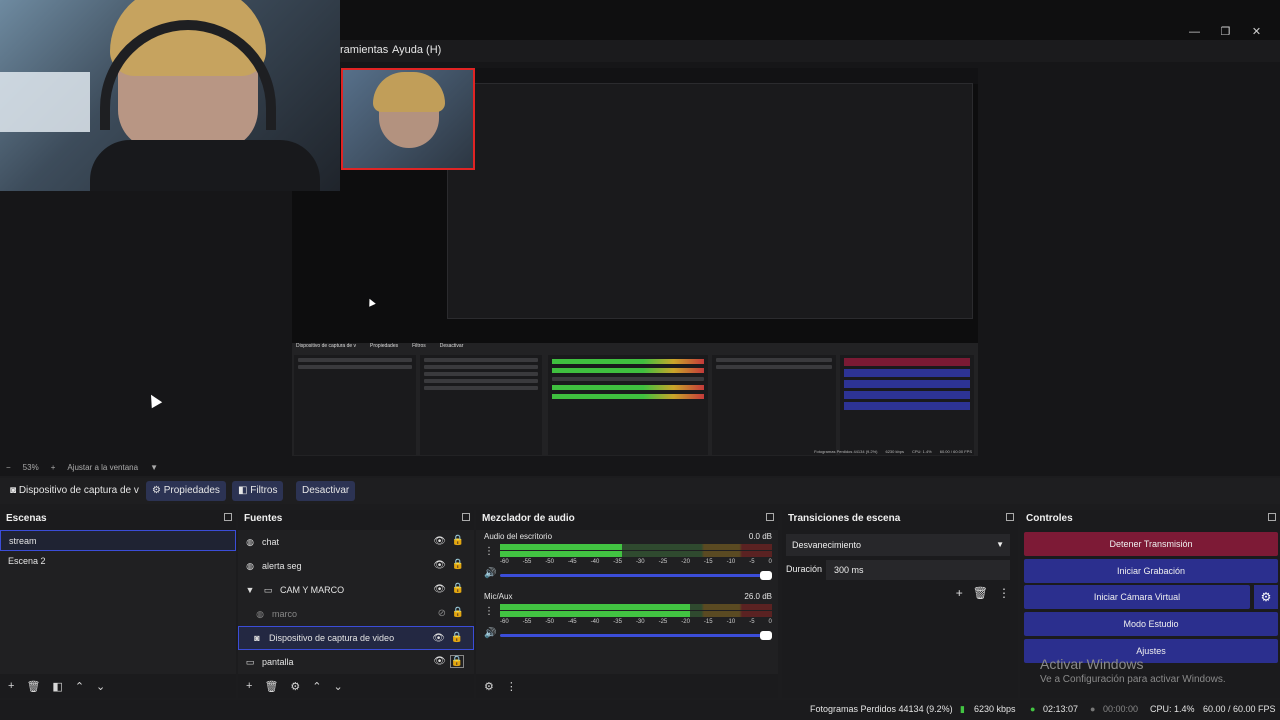 The image size is (1280, 720). I want to click on zoom-in-icon: +, so click(53, 467).